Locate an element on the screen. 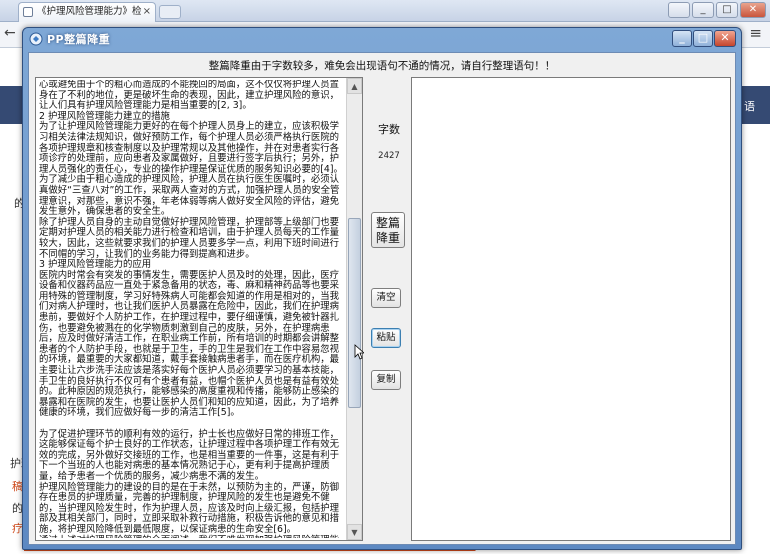  browser-close-icon: ✕ is located at coordinates (753, 10).